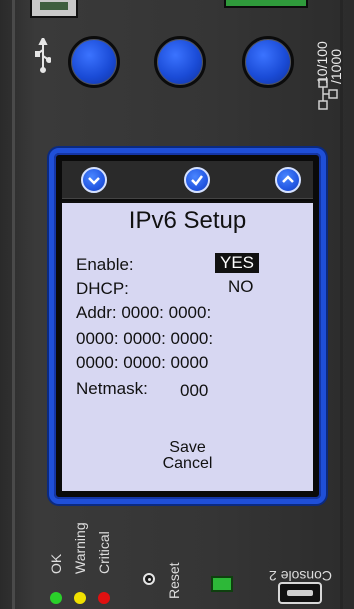  What do you see at coordinates (149, 579) in the screenshot?
I see `reset-button` at bounding box center [149, 579].